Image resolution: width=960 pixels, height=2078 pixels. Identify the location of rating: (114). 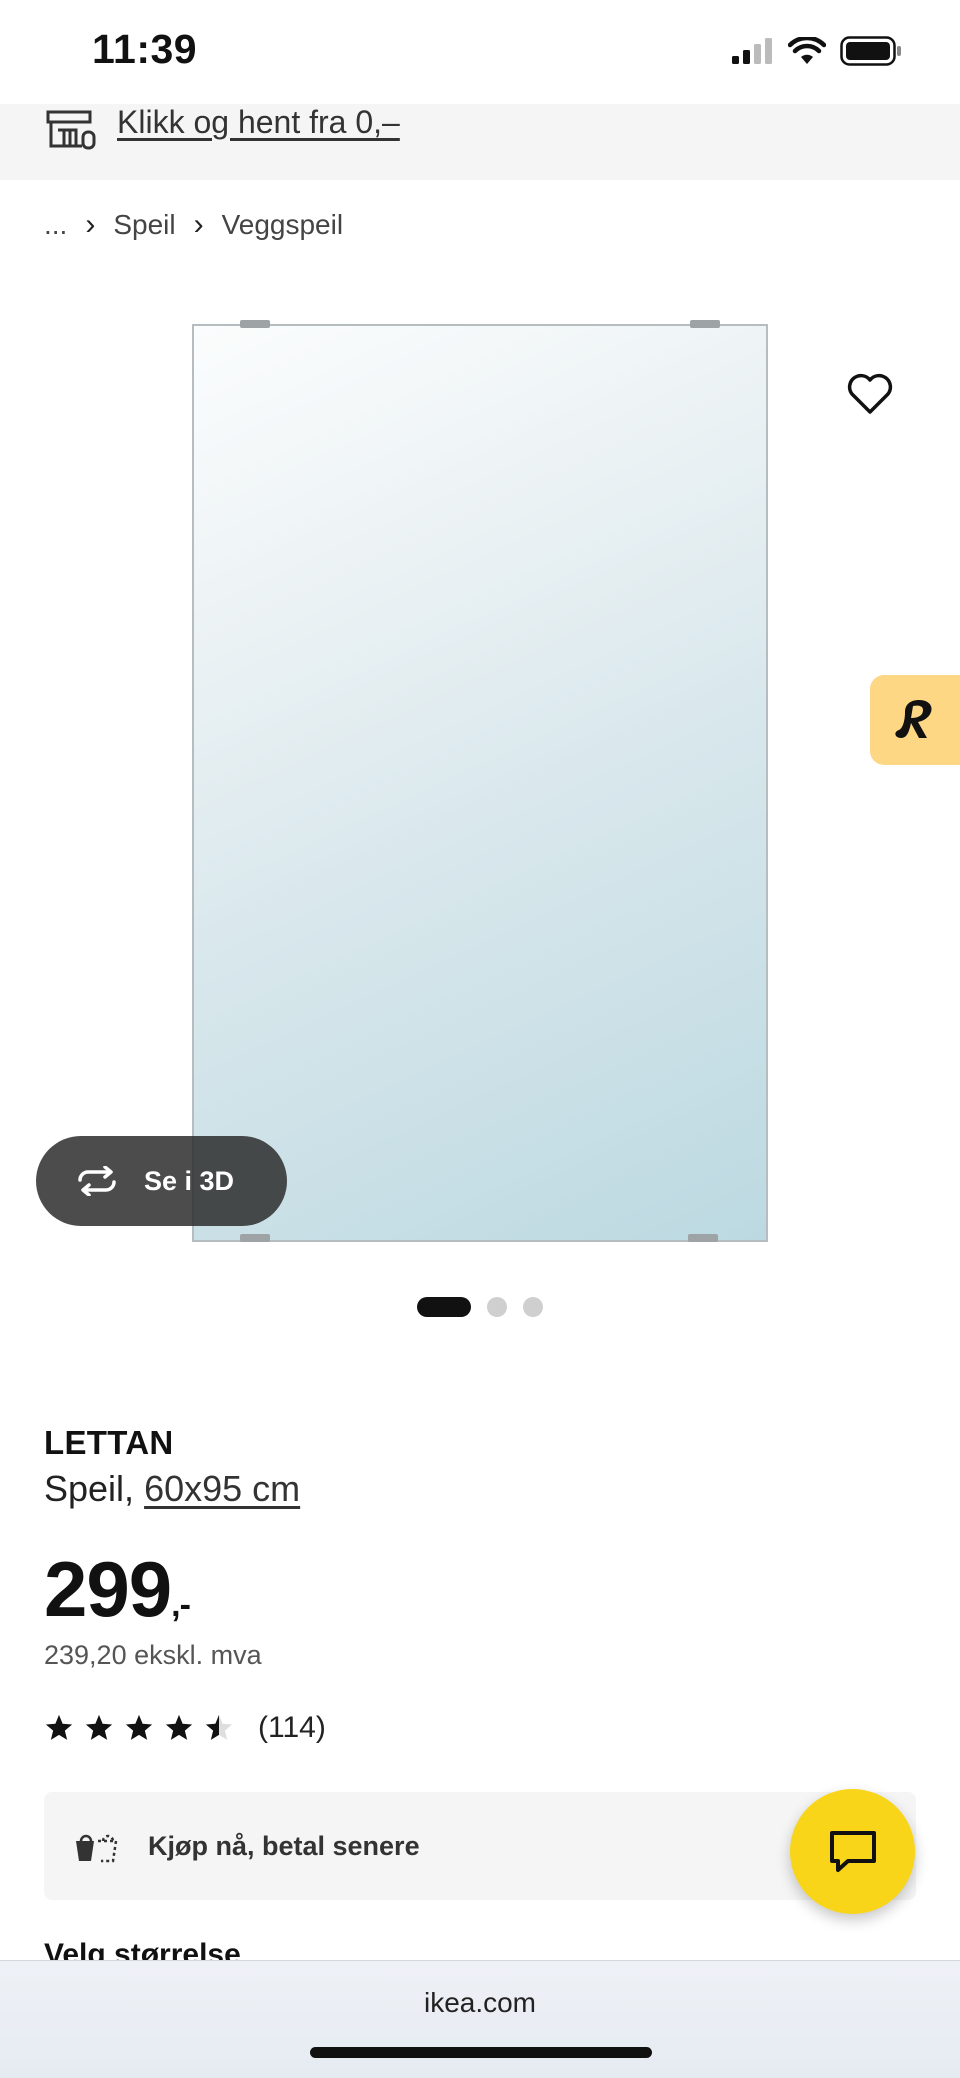
(185, 1728).